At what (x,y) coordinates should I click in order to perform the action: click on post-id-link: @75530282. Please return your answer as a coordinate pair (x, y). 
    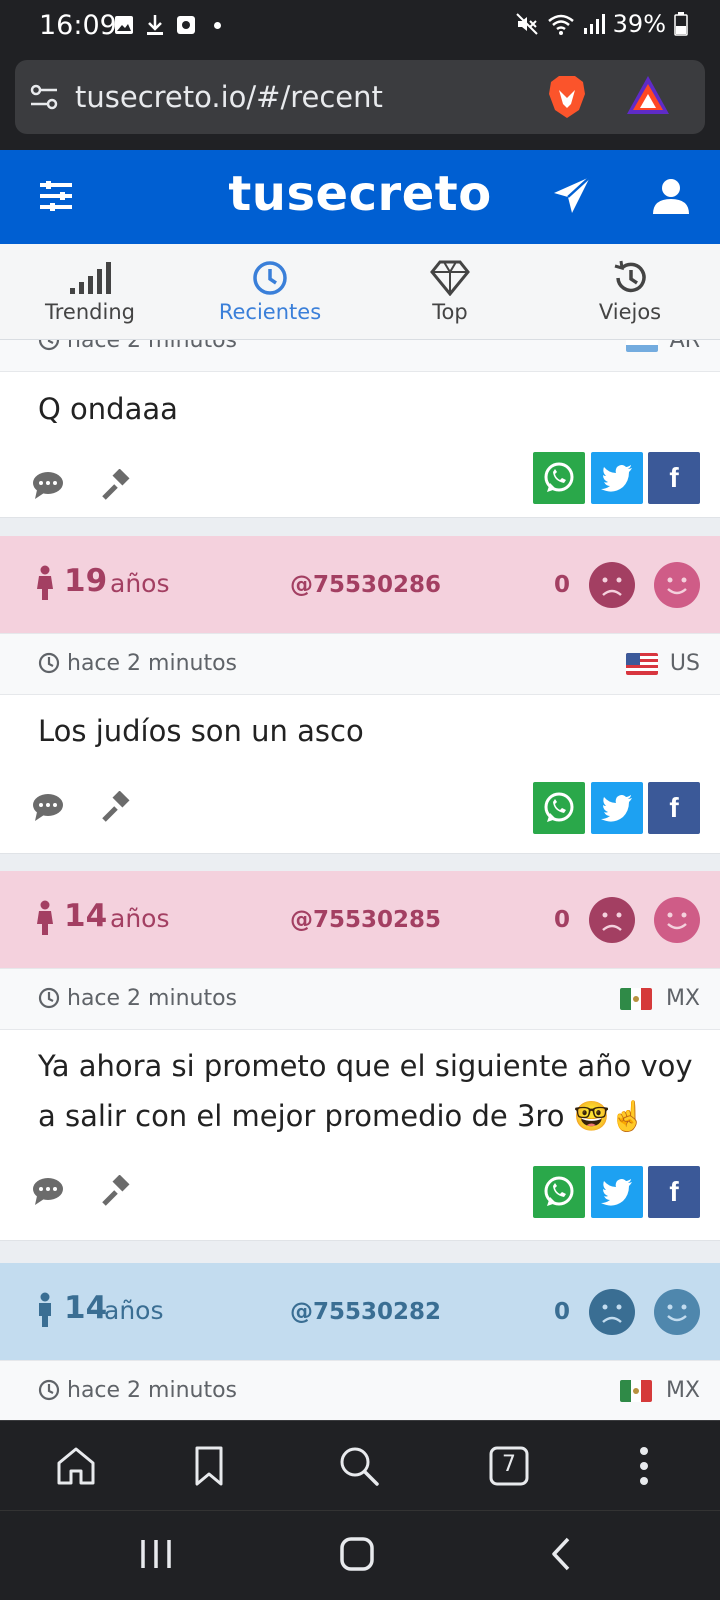
    Looking at the image, I should click on (365, 1312).